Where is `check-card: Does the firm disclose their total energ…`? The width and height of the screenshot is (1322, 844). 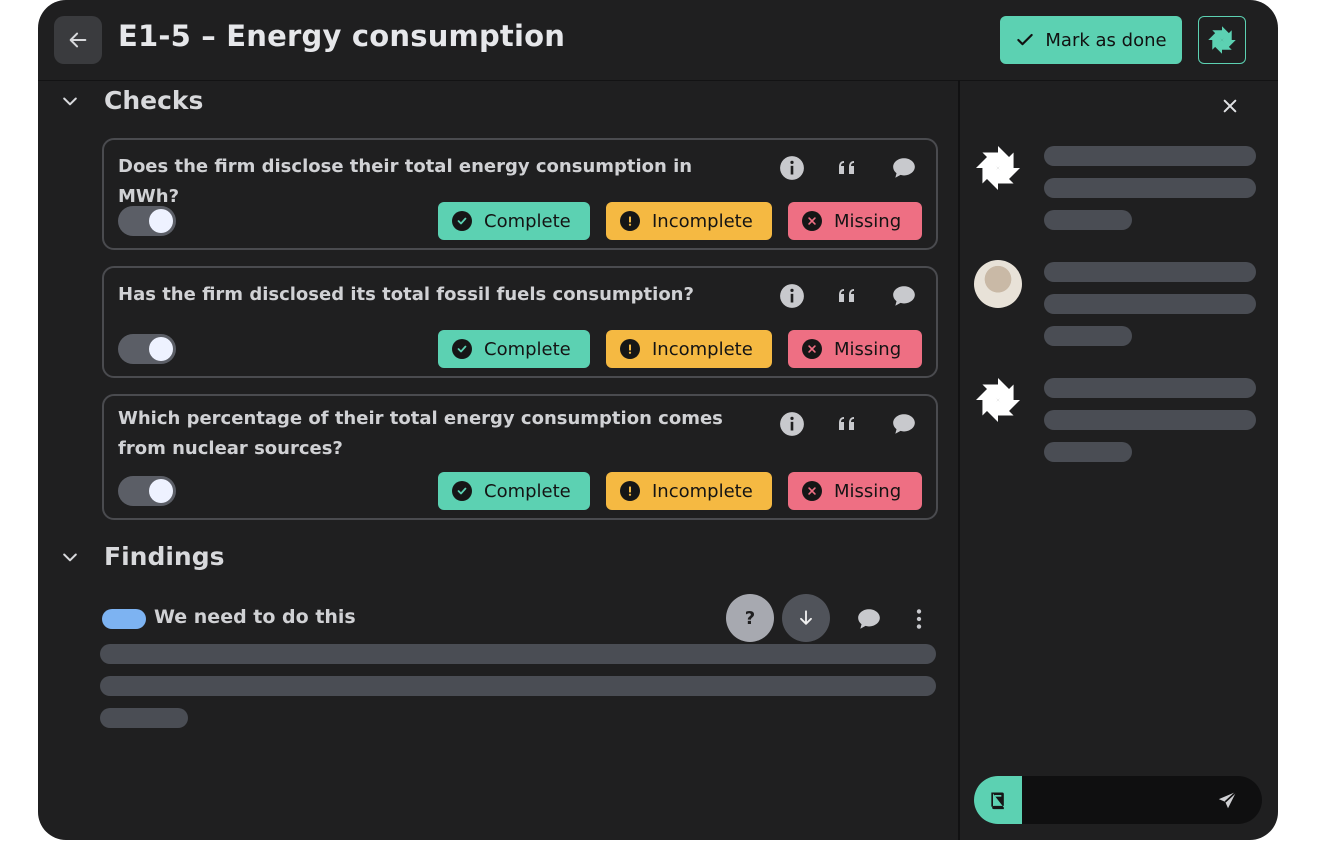 check-card: Does the firm disclose their total energ… is located at coordinates (520, 194).